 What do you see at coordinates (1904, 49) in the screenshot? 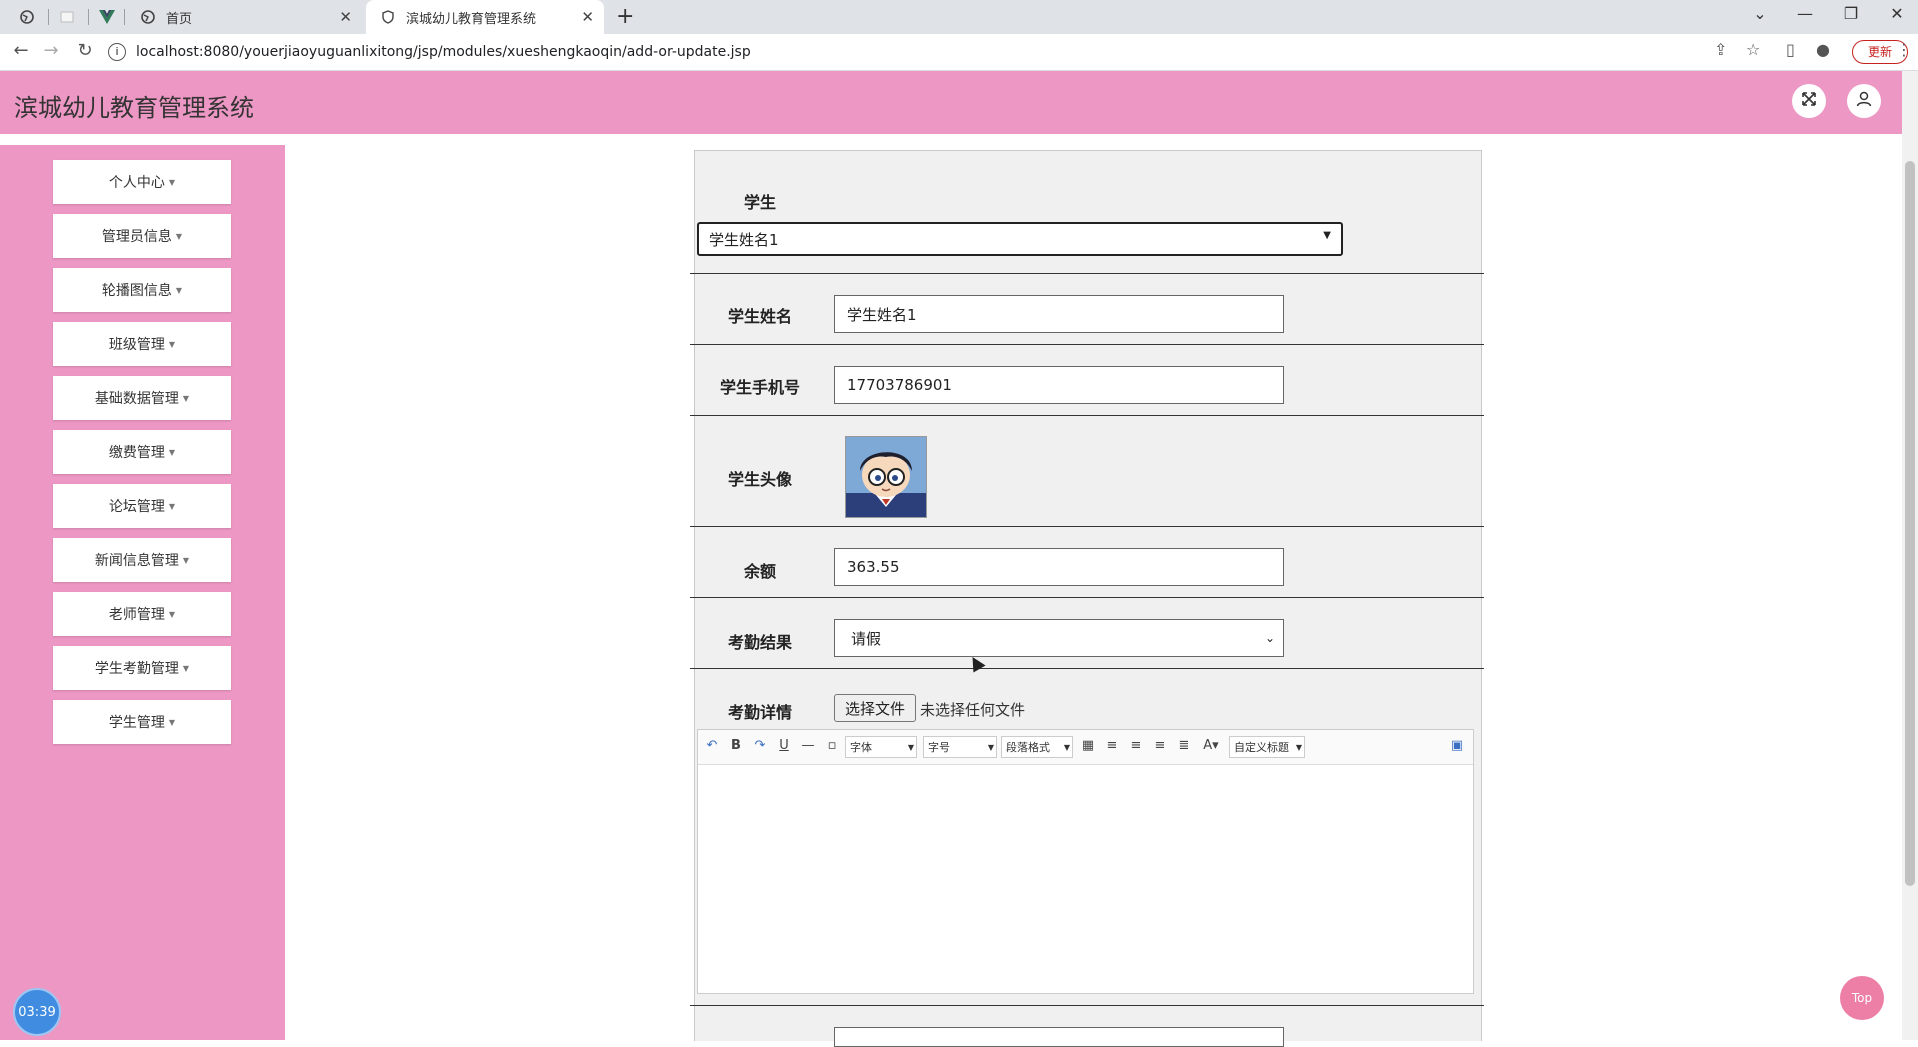
I see `browser-menu-icon: ⋮` at bounding box center [1904, 49].